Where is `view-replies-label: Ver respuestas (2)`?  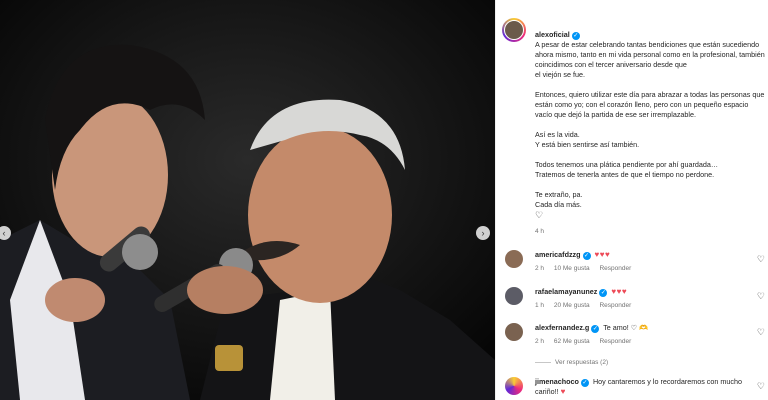 view-replies-label: Ver respuestas (2) is located at coordinates (582, 362).